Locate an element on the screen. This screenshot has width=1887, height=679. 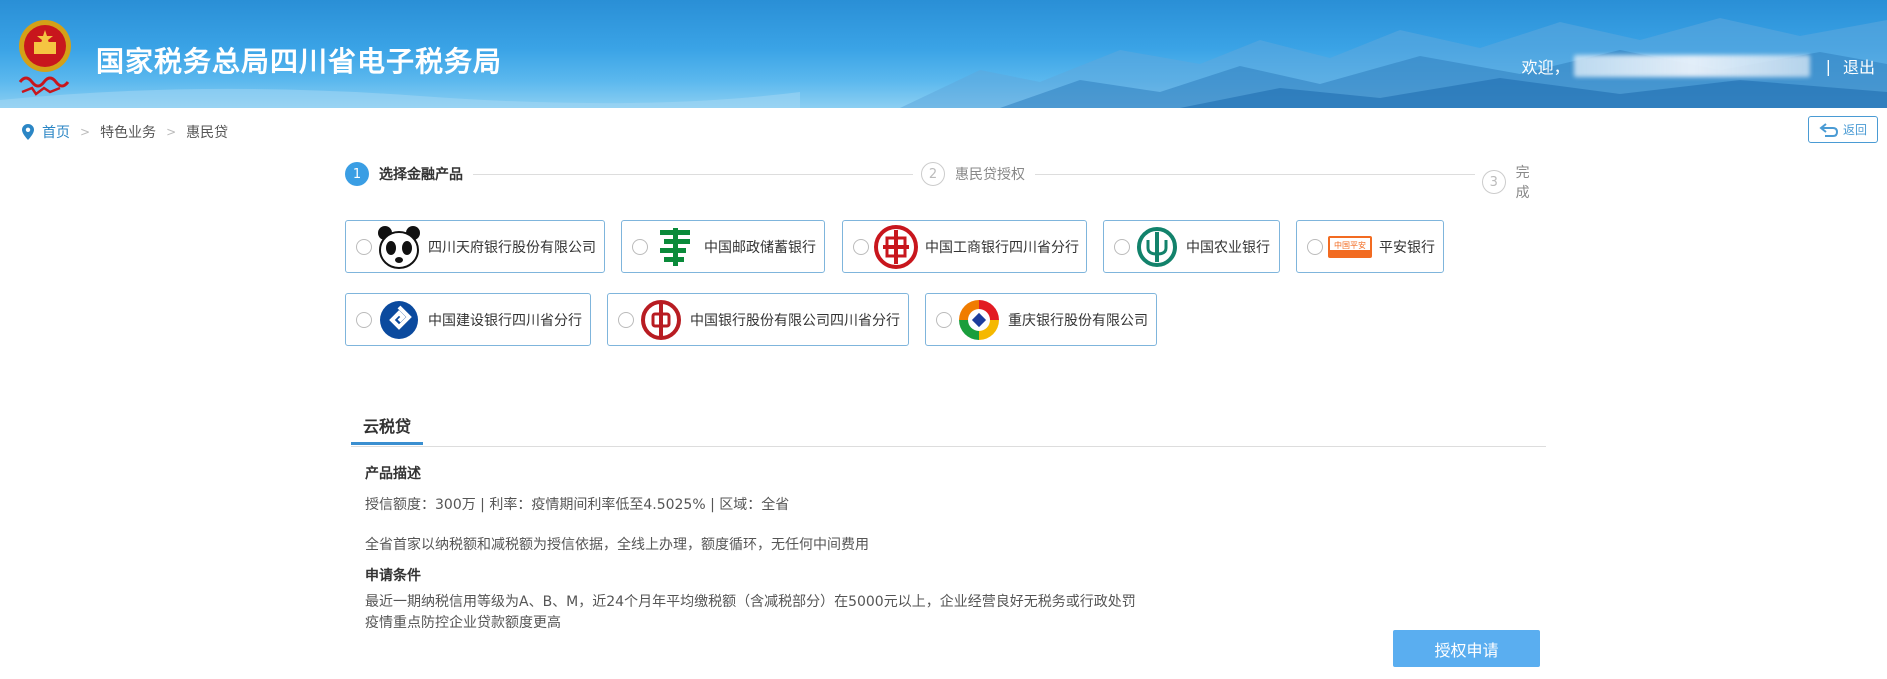
apply-conditions-title: 申请条件 is located at coordinates (393, 576).